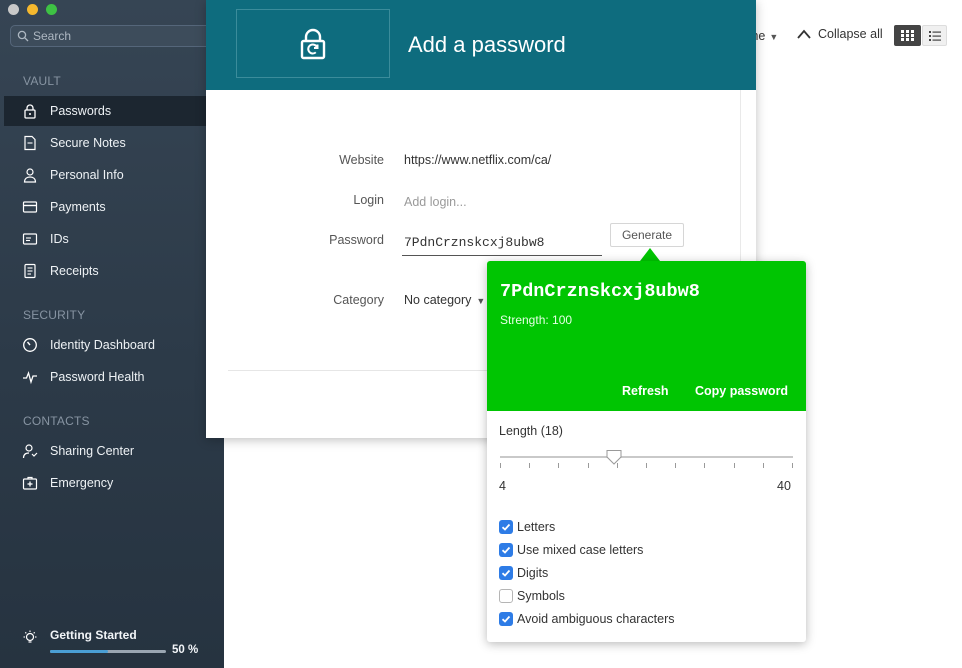 The image size is (962, 668). Describe the element at coordinates (56, 421) in the screenshot. I see `section-heading-contacts: CONTACTS` at that location.